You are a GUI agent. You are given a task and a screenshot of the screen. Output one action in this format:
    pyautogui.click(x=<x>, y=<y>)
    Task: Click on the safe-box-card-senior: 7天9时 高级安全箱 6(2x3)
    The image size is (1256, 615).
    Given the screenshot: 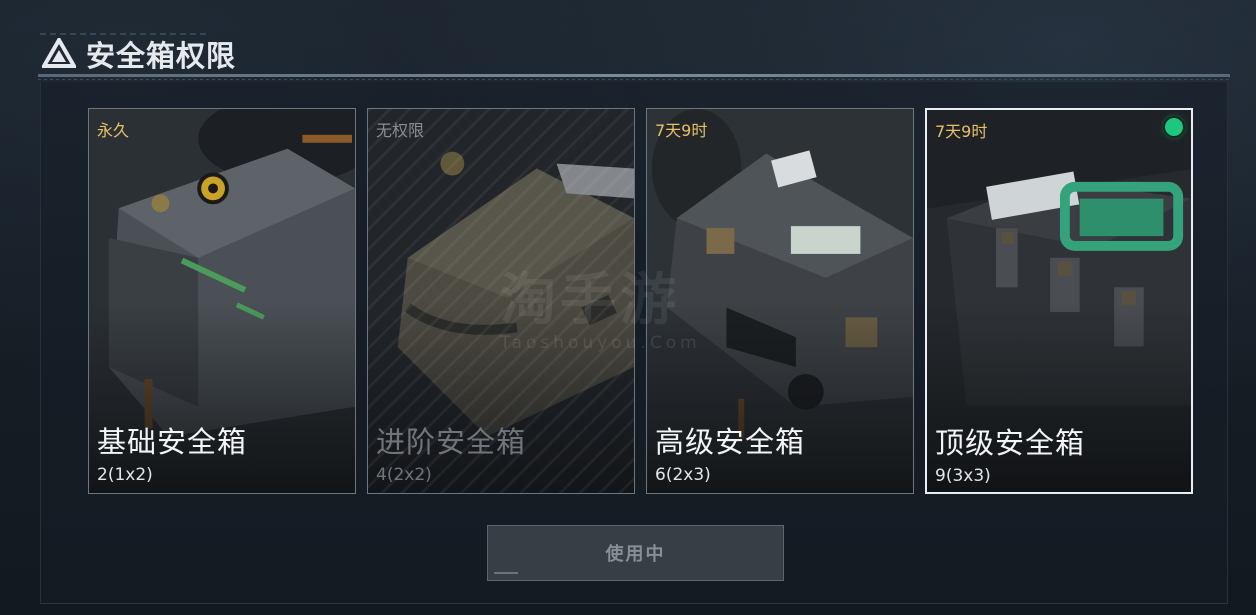 What is the action you would take?
    pyautogui.click(x=780, y=301)
    